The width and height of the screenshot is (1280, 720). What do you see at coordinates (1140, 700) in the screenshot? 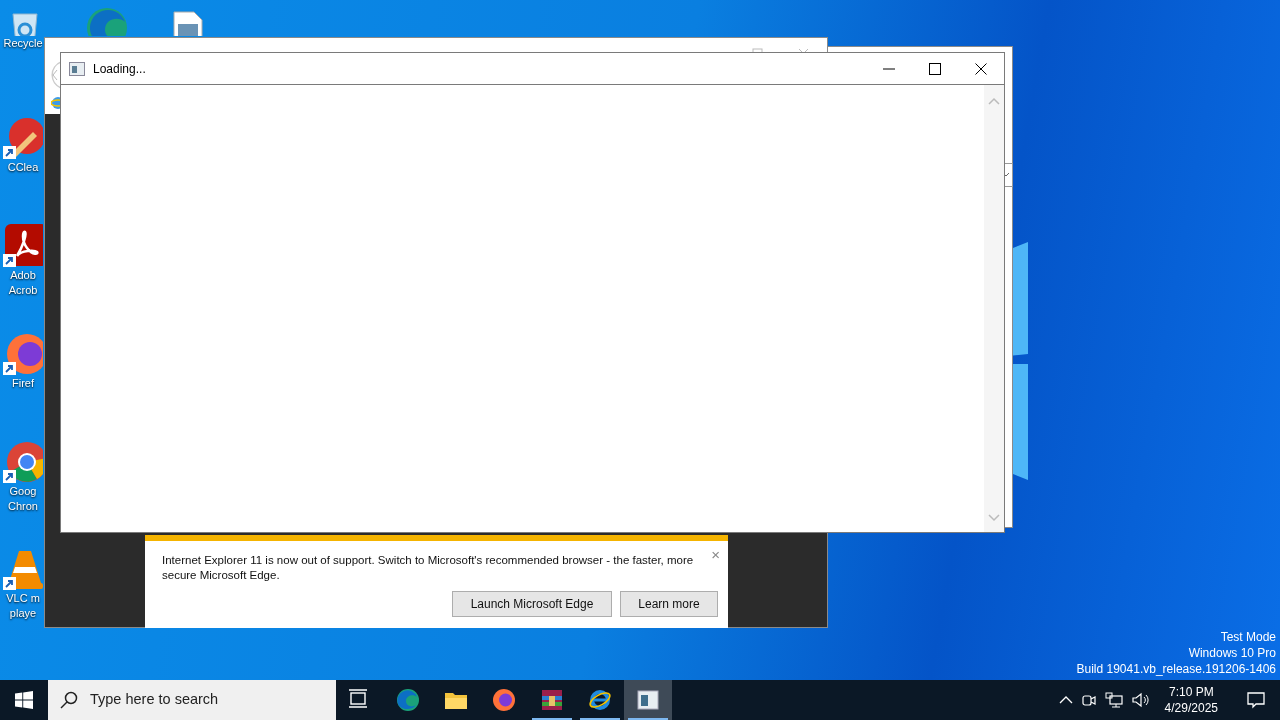
I see `volume-icon` at bounding box center [1140, 700].